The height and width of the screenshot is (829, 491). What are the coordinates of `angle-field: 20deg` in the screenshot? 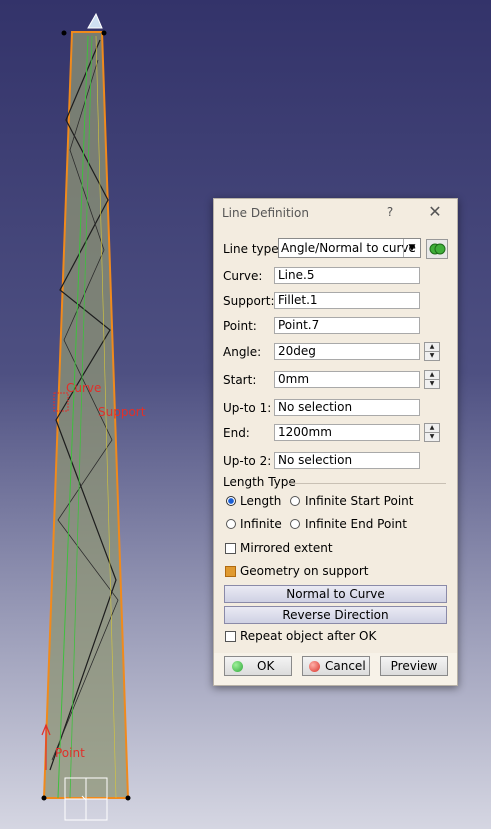 It's located at (347, 351).